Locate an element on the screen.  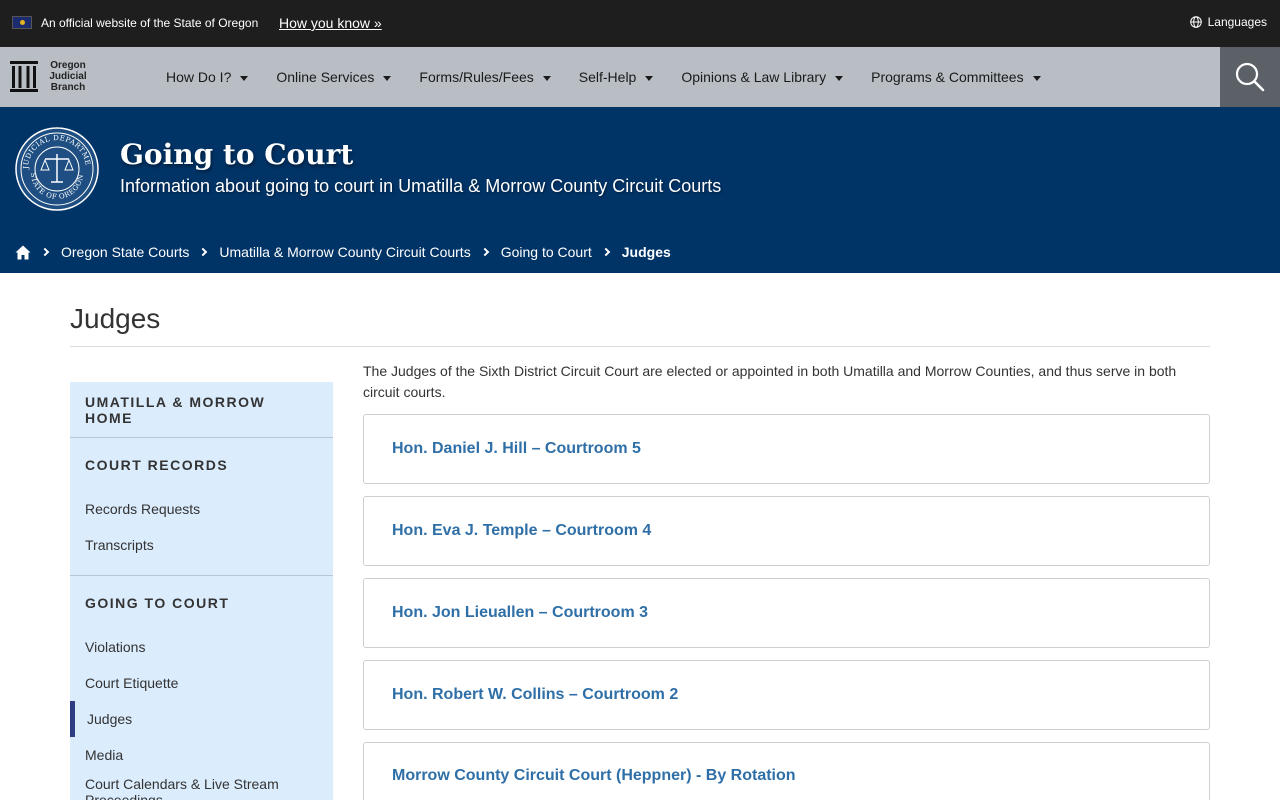
languages-button: Languages is located at coordinates (1228, 22).